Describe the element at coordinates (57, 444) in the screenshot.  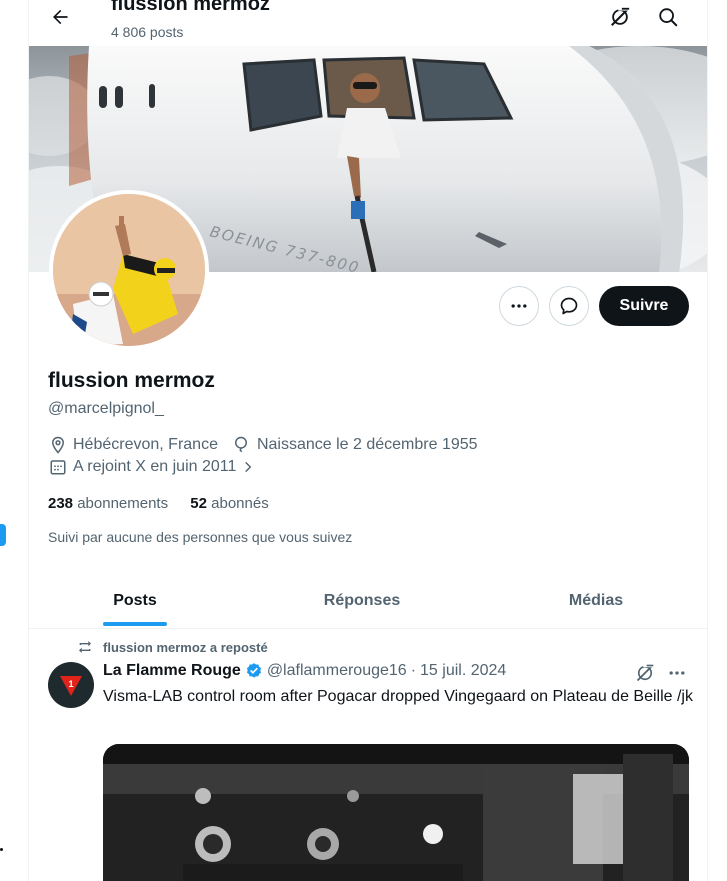
I see `location-icon` at that location.